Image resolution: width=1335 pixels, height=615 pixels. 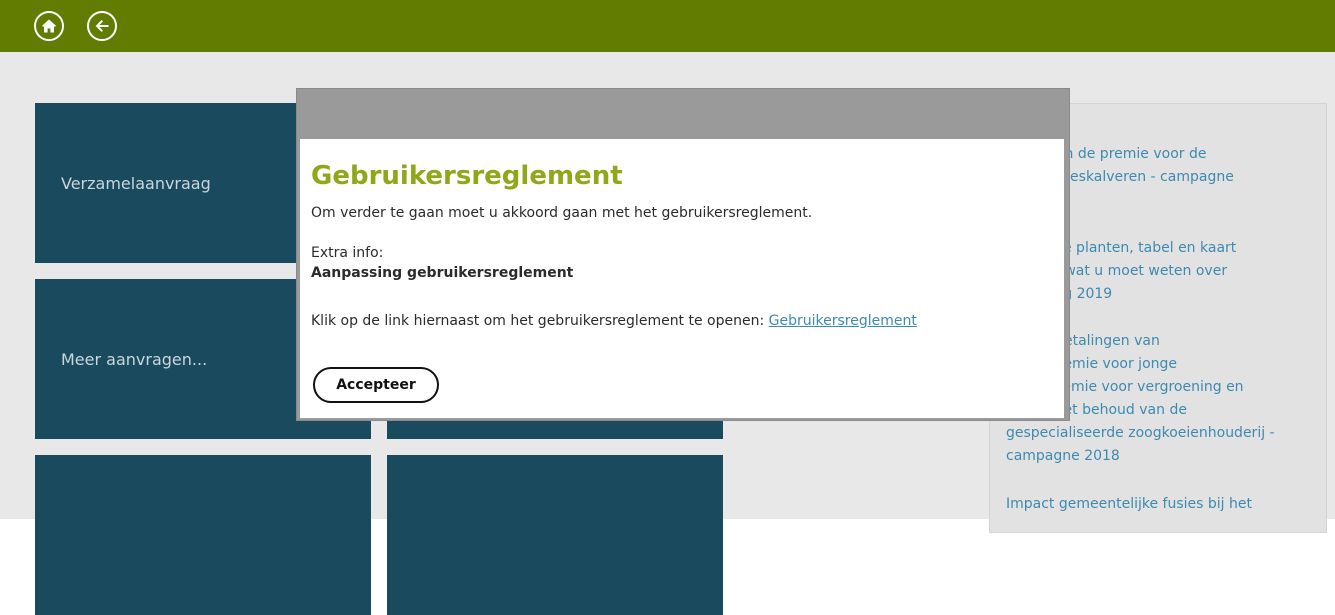 I want to click on back-button, so click(x=102, y=26).